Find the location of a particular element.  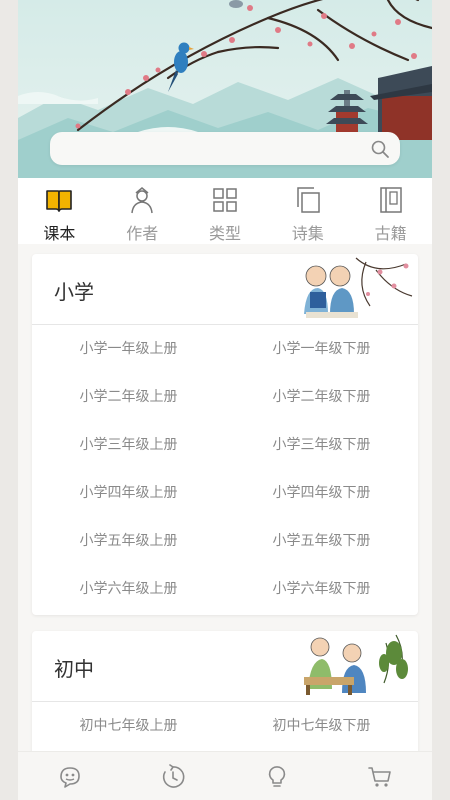

section-title: 小学 is located at coordinates (74, 292).